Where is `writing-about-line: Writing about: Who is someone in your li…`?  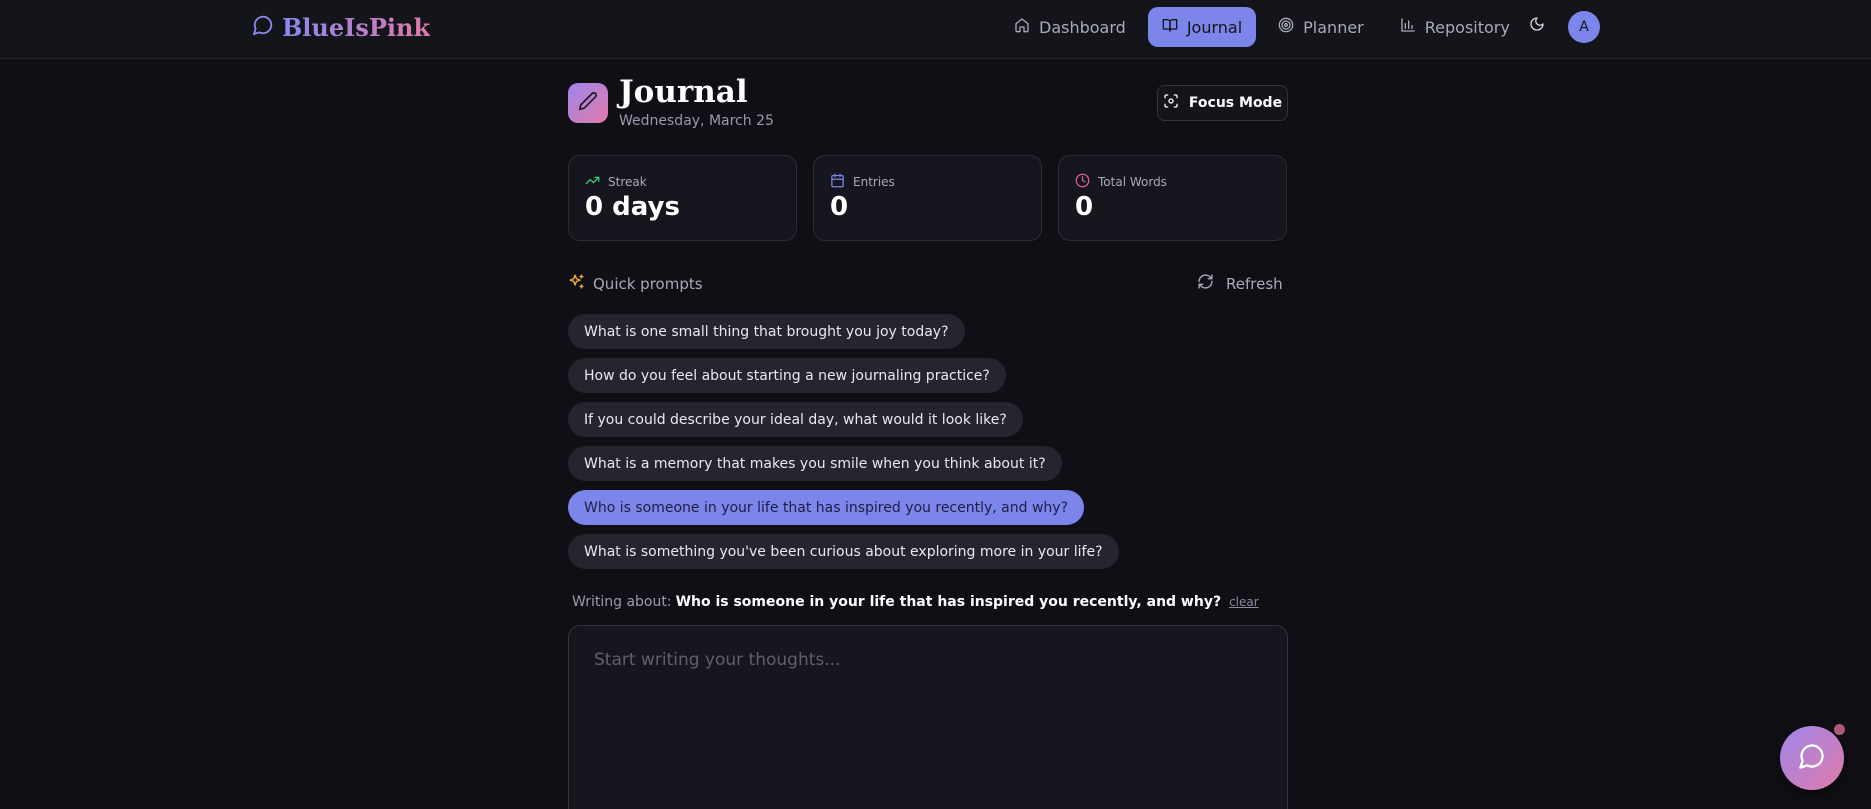 writing-about-line: Writing about: Who is someone in your li… is located at coordinates (915, 602).